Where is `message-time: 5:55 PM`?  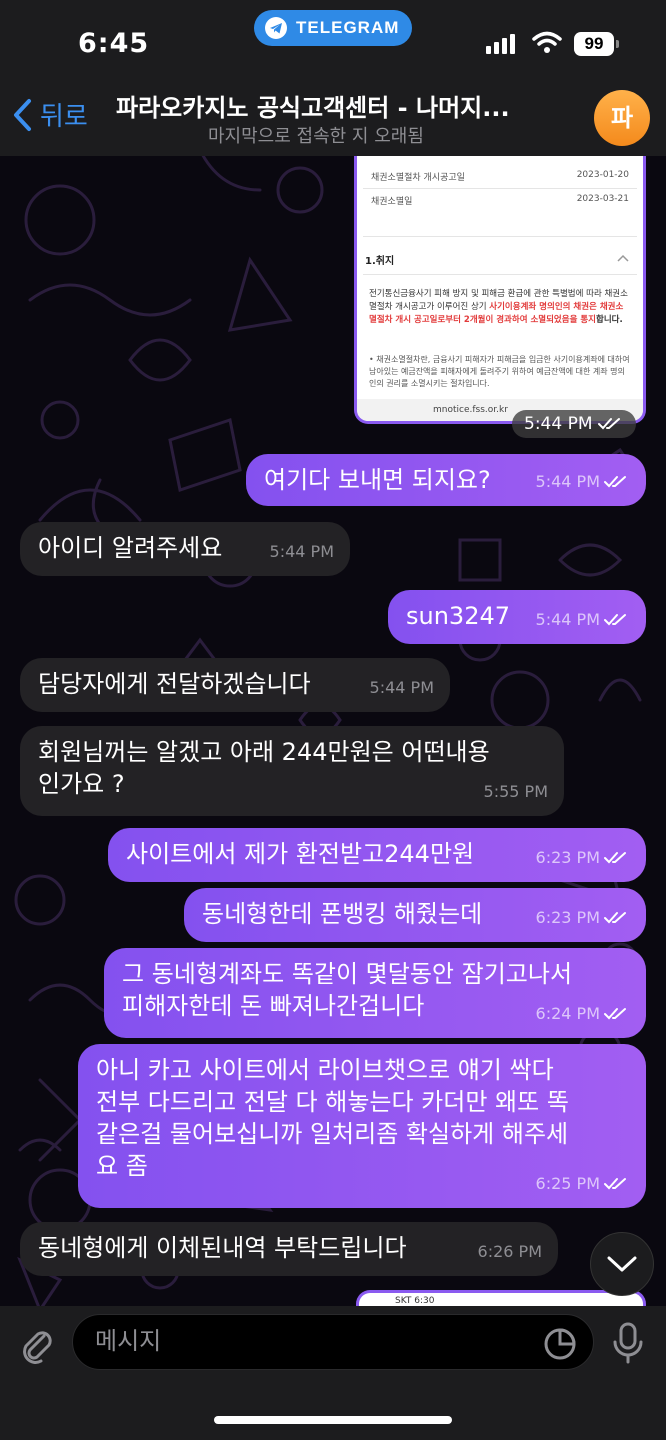 message-time: 5:55 PM is located at coordinates (515, 791).